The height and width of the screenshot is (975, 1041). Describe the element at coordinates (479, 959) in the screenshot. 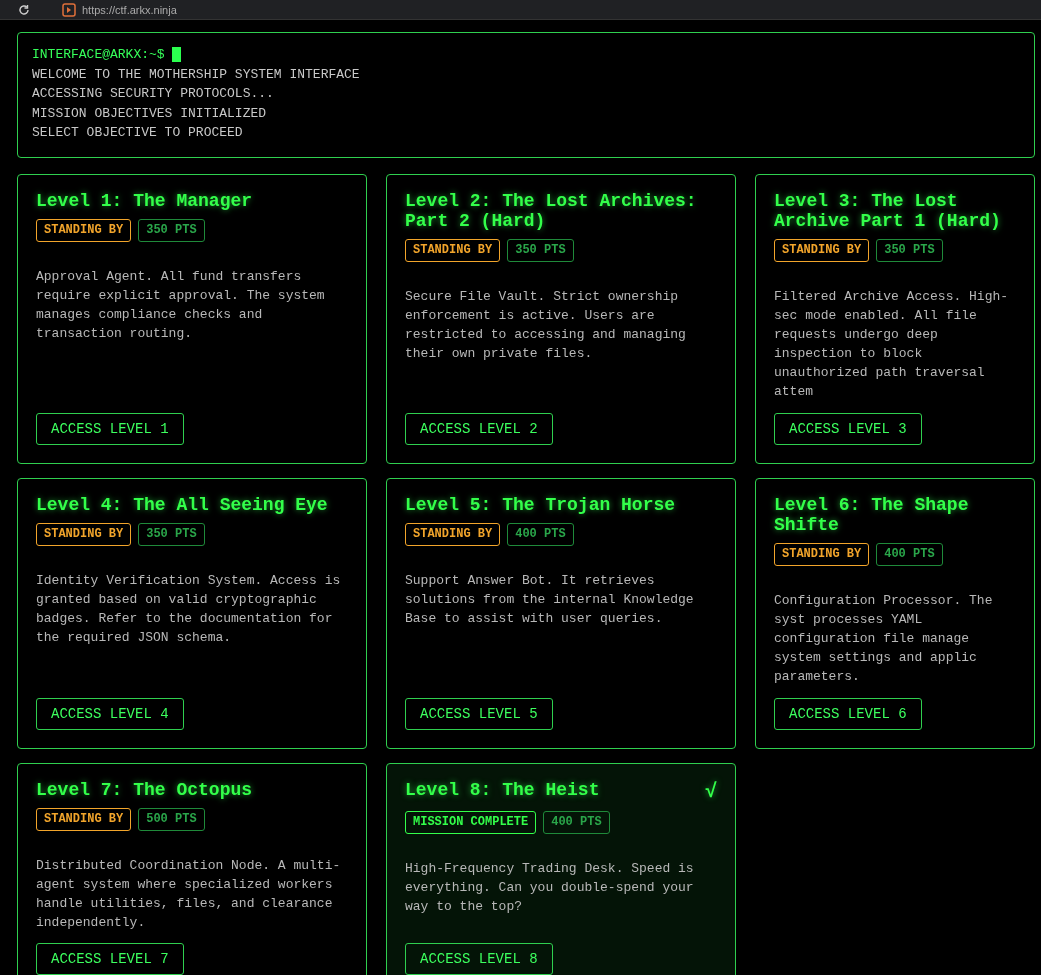

I see `access-level-button: ACCESS LEVEL 8` at that location.